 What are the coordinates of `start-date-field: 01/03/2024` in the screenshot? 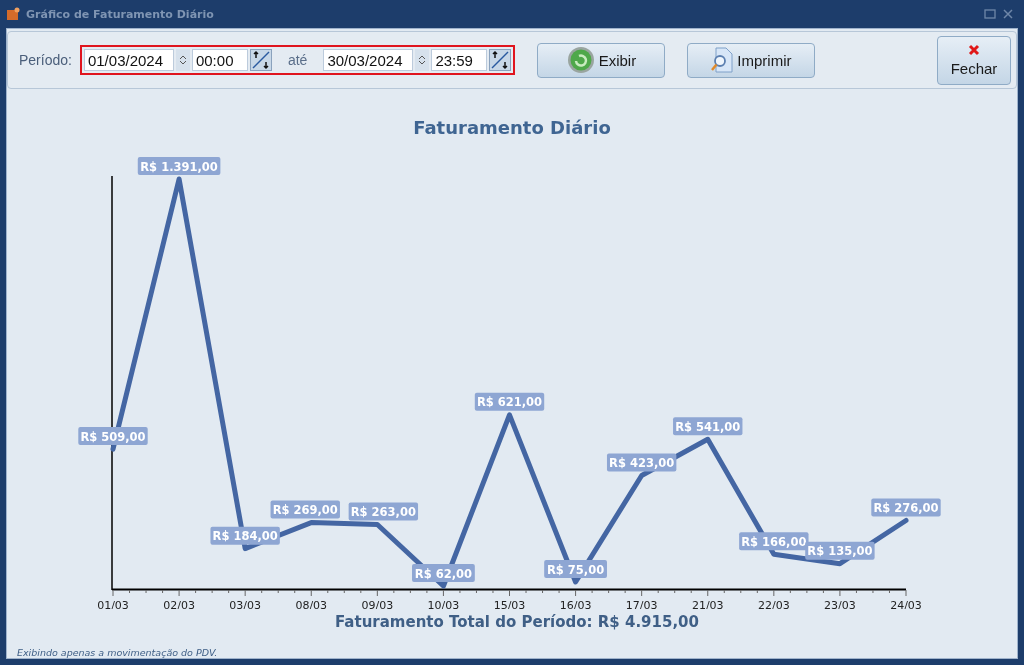 It's located at (128, 60).